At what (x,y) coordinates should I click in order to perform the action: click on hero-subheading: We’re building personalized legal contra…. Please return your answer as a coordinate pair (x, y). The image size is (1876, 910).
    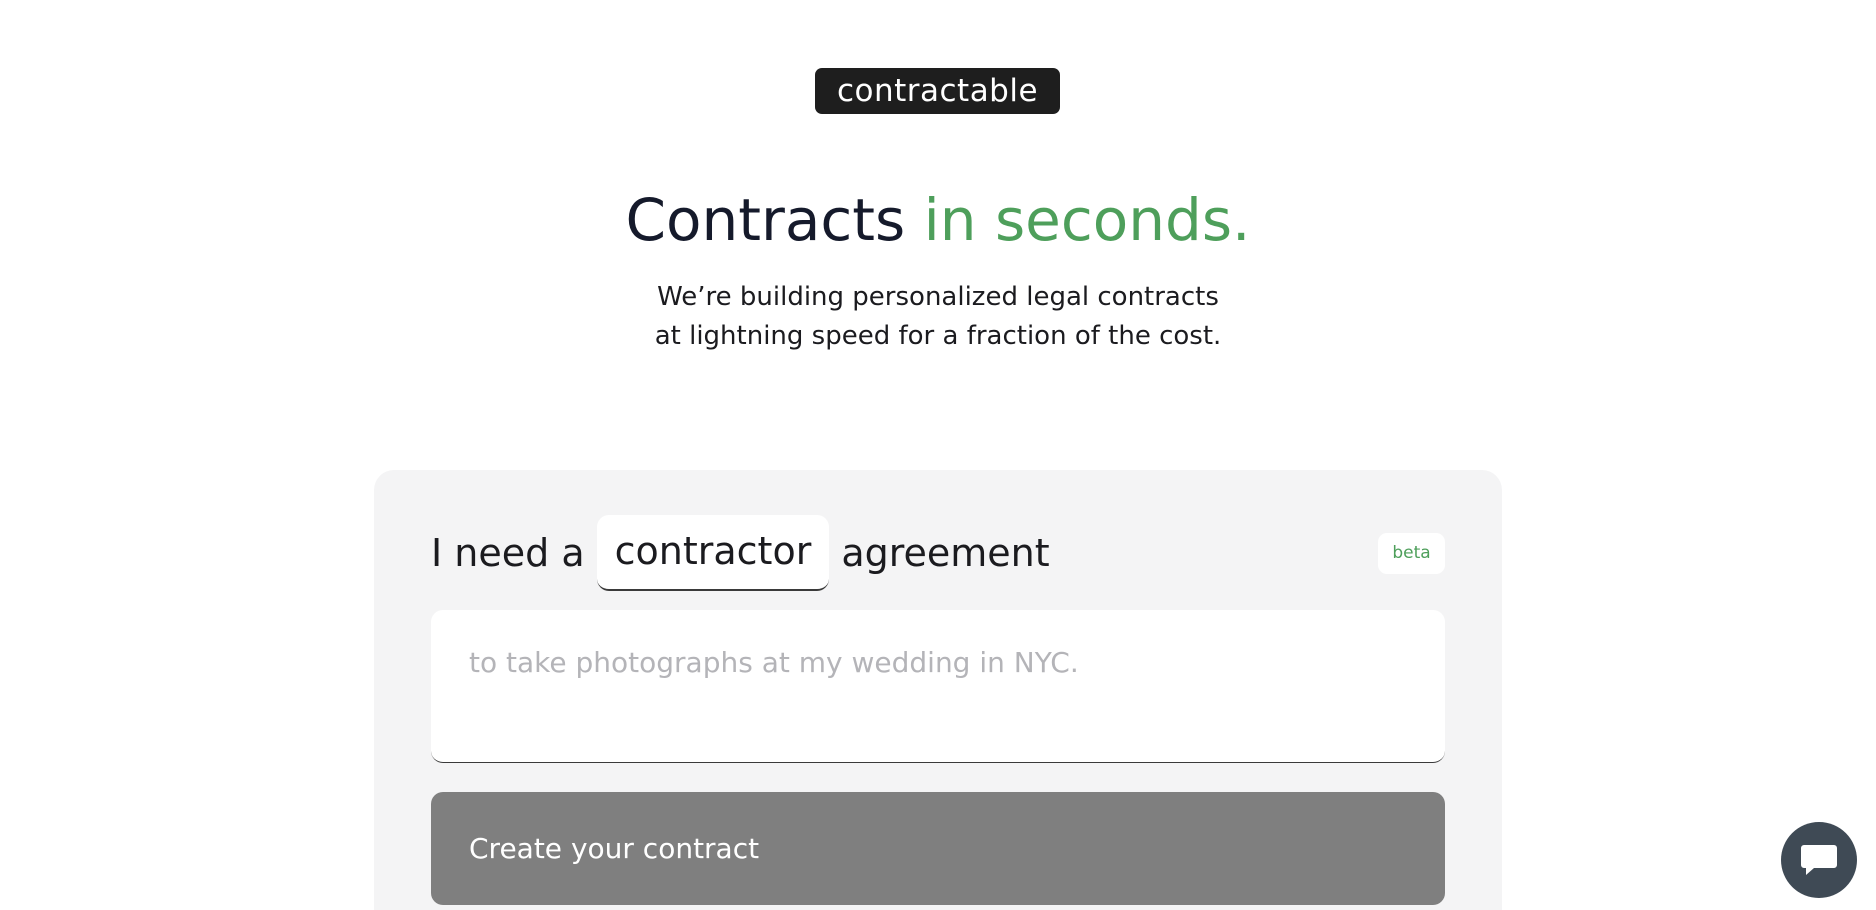
    Looking at the image, I should click on (938, 317).